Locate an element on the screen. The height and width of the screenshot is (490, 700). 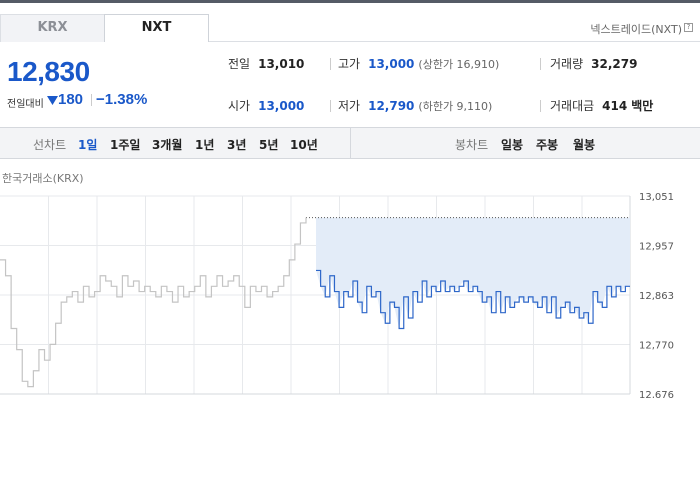
period-bar-divider is located at coordinates (350, 143).